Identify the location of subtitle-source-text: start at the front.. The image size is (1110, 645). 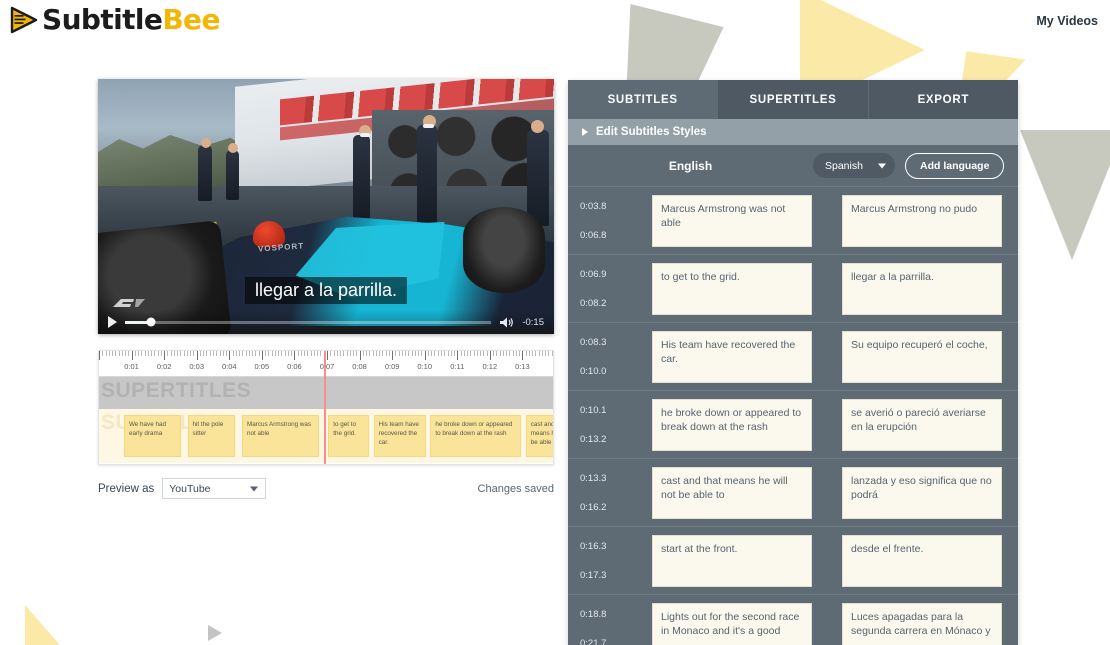
(732, 560).